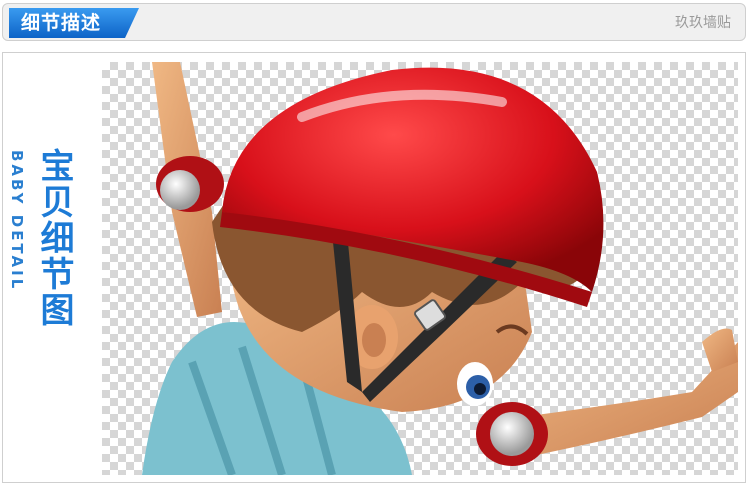  Describe the element at coordinates (61, 23) in the screenshot. I see `header-title: 细节描述` at that location.